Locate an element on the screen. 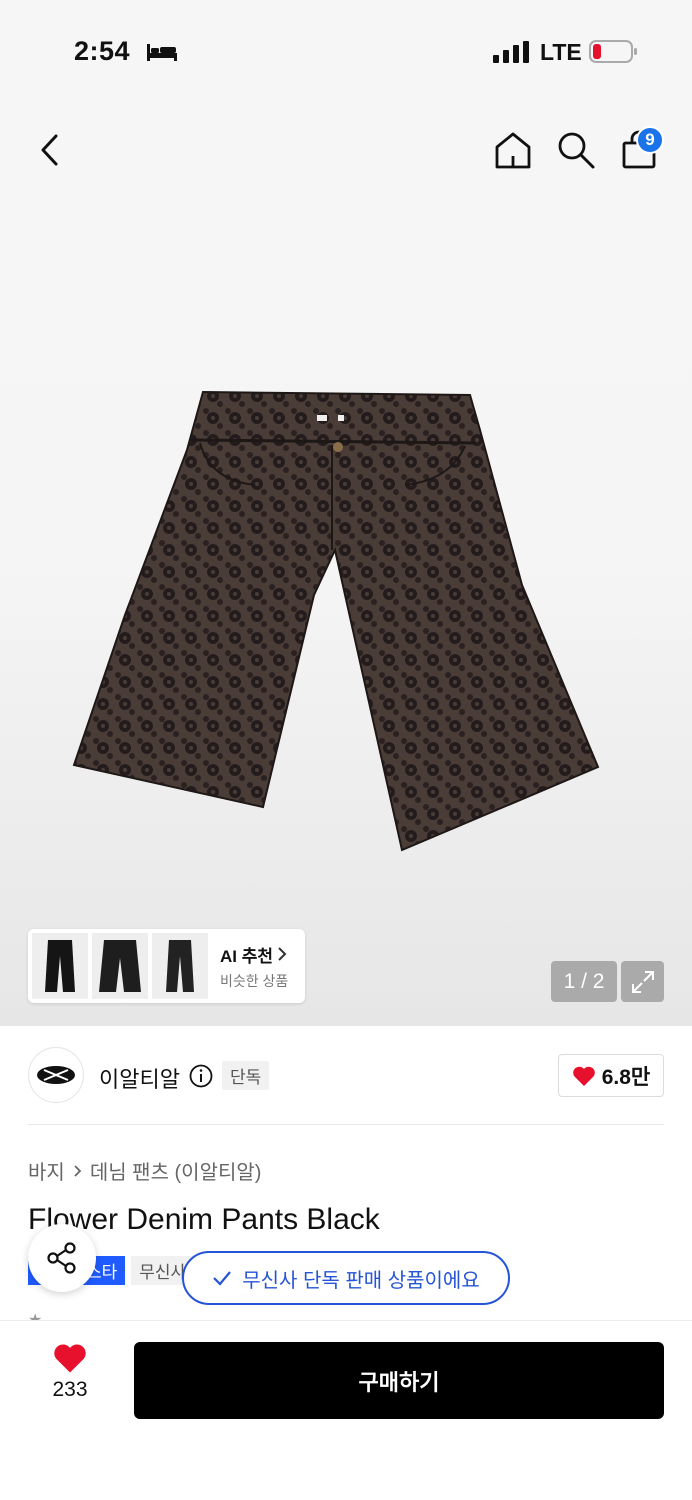  expand-button is located at coordinates (642, 981).